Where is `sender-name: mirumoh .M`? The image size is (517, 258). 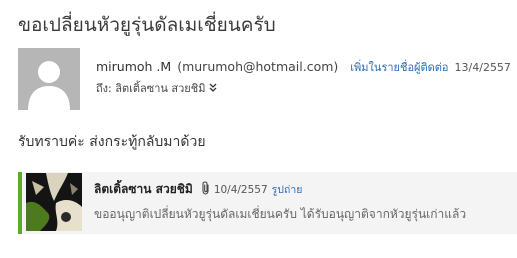 sender-name: mirumoh .M is located at coordinates (133, 66).